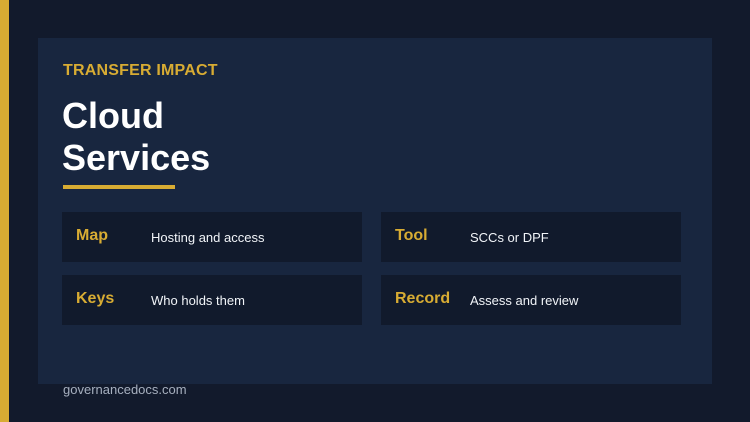  I want to click on info-card-keys-value: Who holds them, so click(198, 300).